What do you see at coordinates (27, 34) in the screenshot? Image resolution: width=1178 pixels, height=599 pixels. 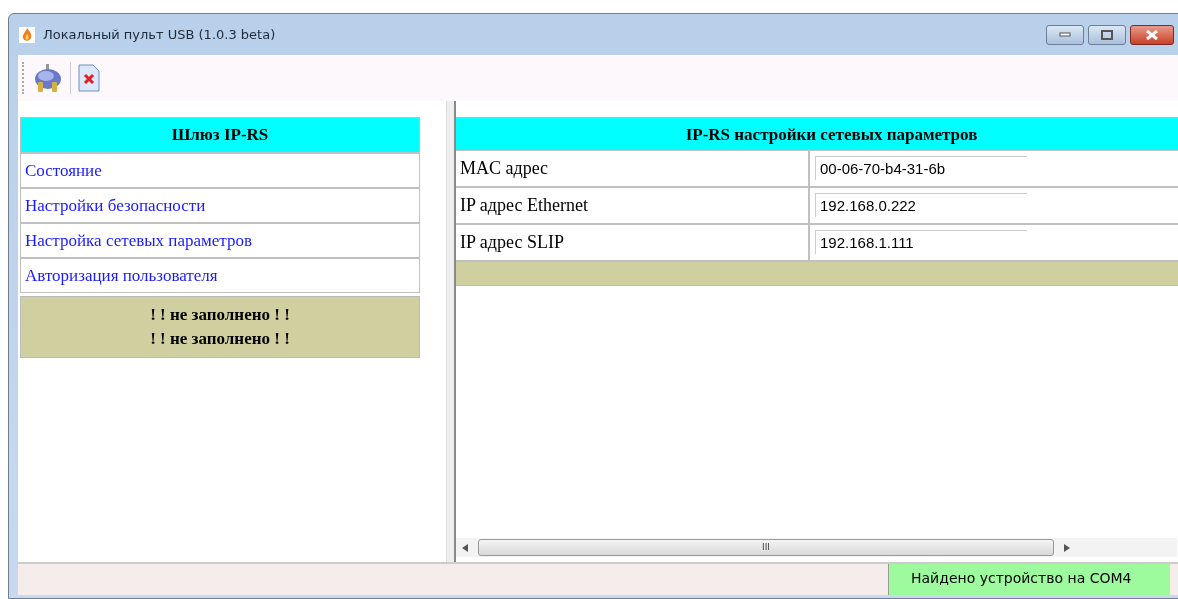 I see `flame-icon` at bounding box center [27, 34].